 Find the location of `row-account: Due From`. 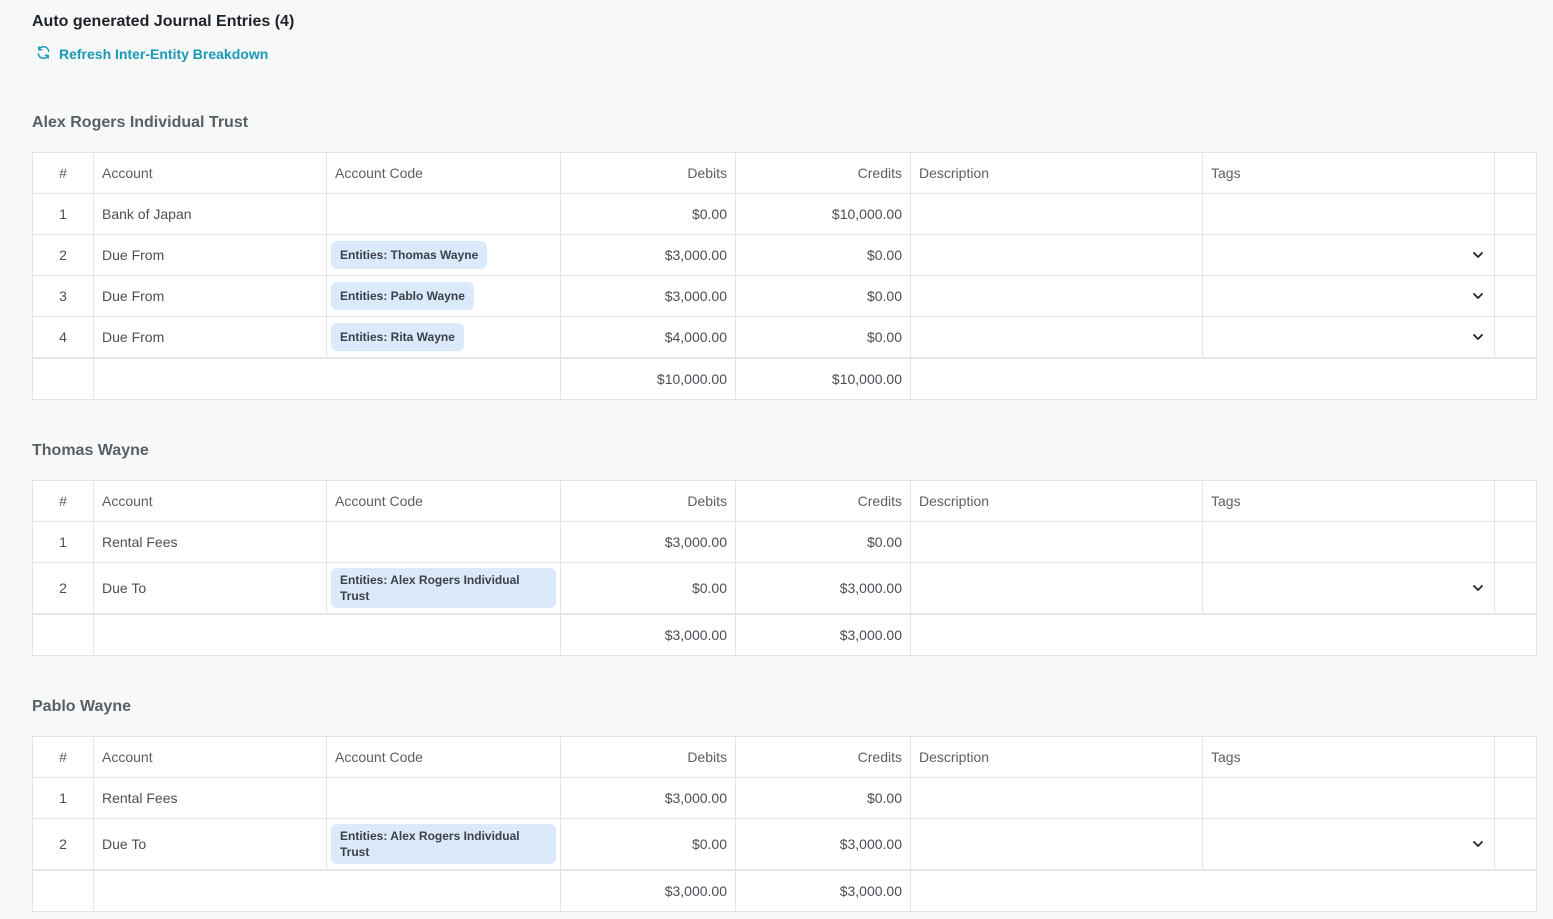

row-account: Due From is located at coordinates (210, 337).